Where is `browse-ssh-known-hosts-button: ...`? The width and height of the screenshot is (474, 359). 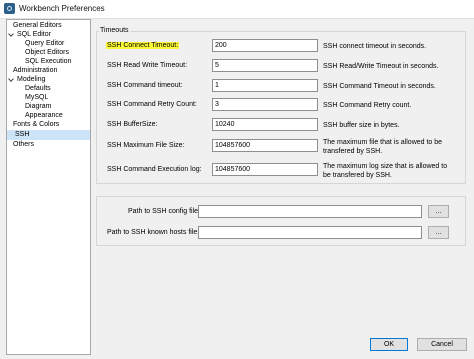 browse-ssh-known-hosts-button: ... is located at coordinates (438, 232).